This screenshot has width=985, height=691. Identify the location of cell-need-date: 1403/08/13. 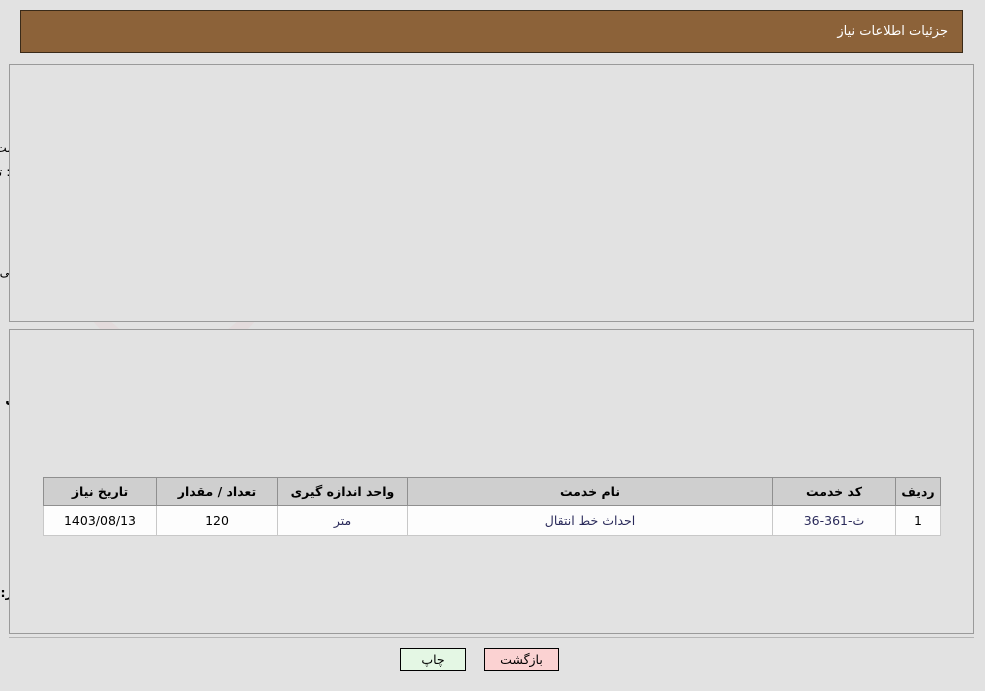
(101, 520).